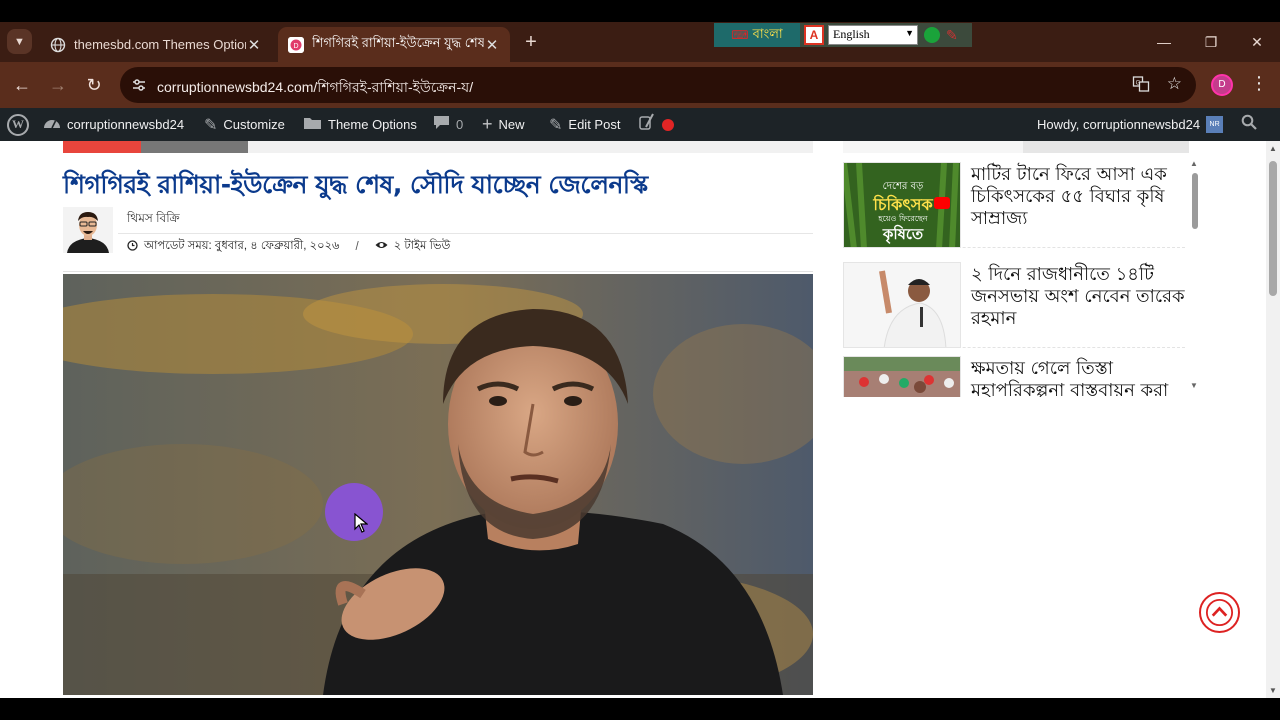 The width and height of the screenshot is (1280, 720). I want to click on letterbox-bottom, so click(640, 709).